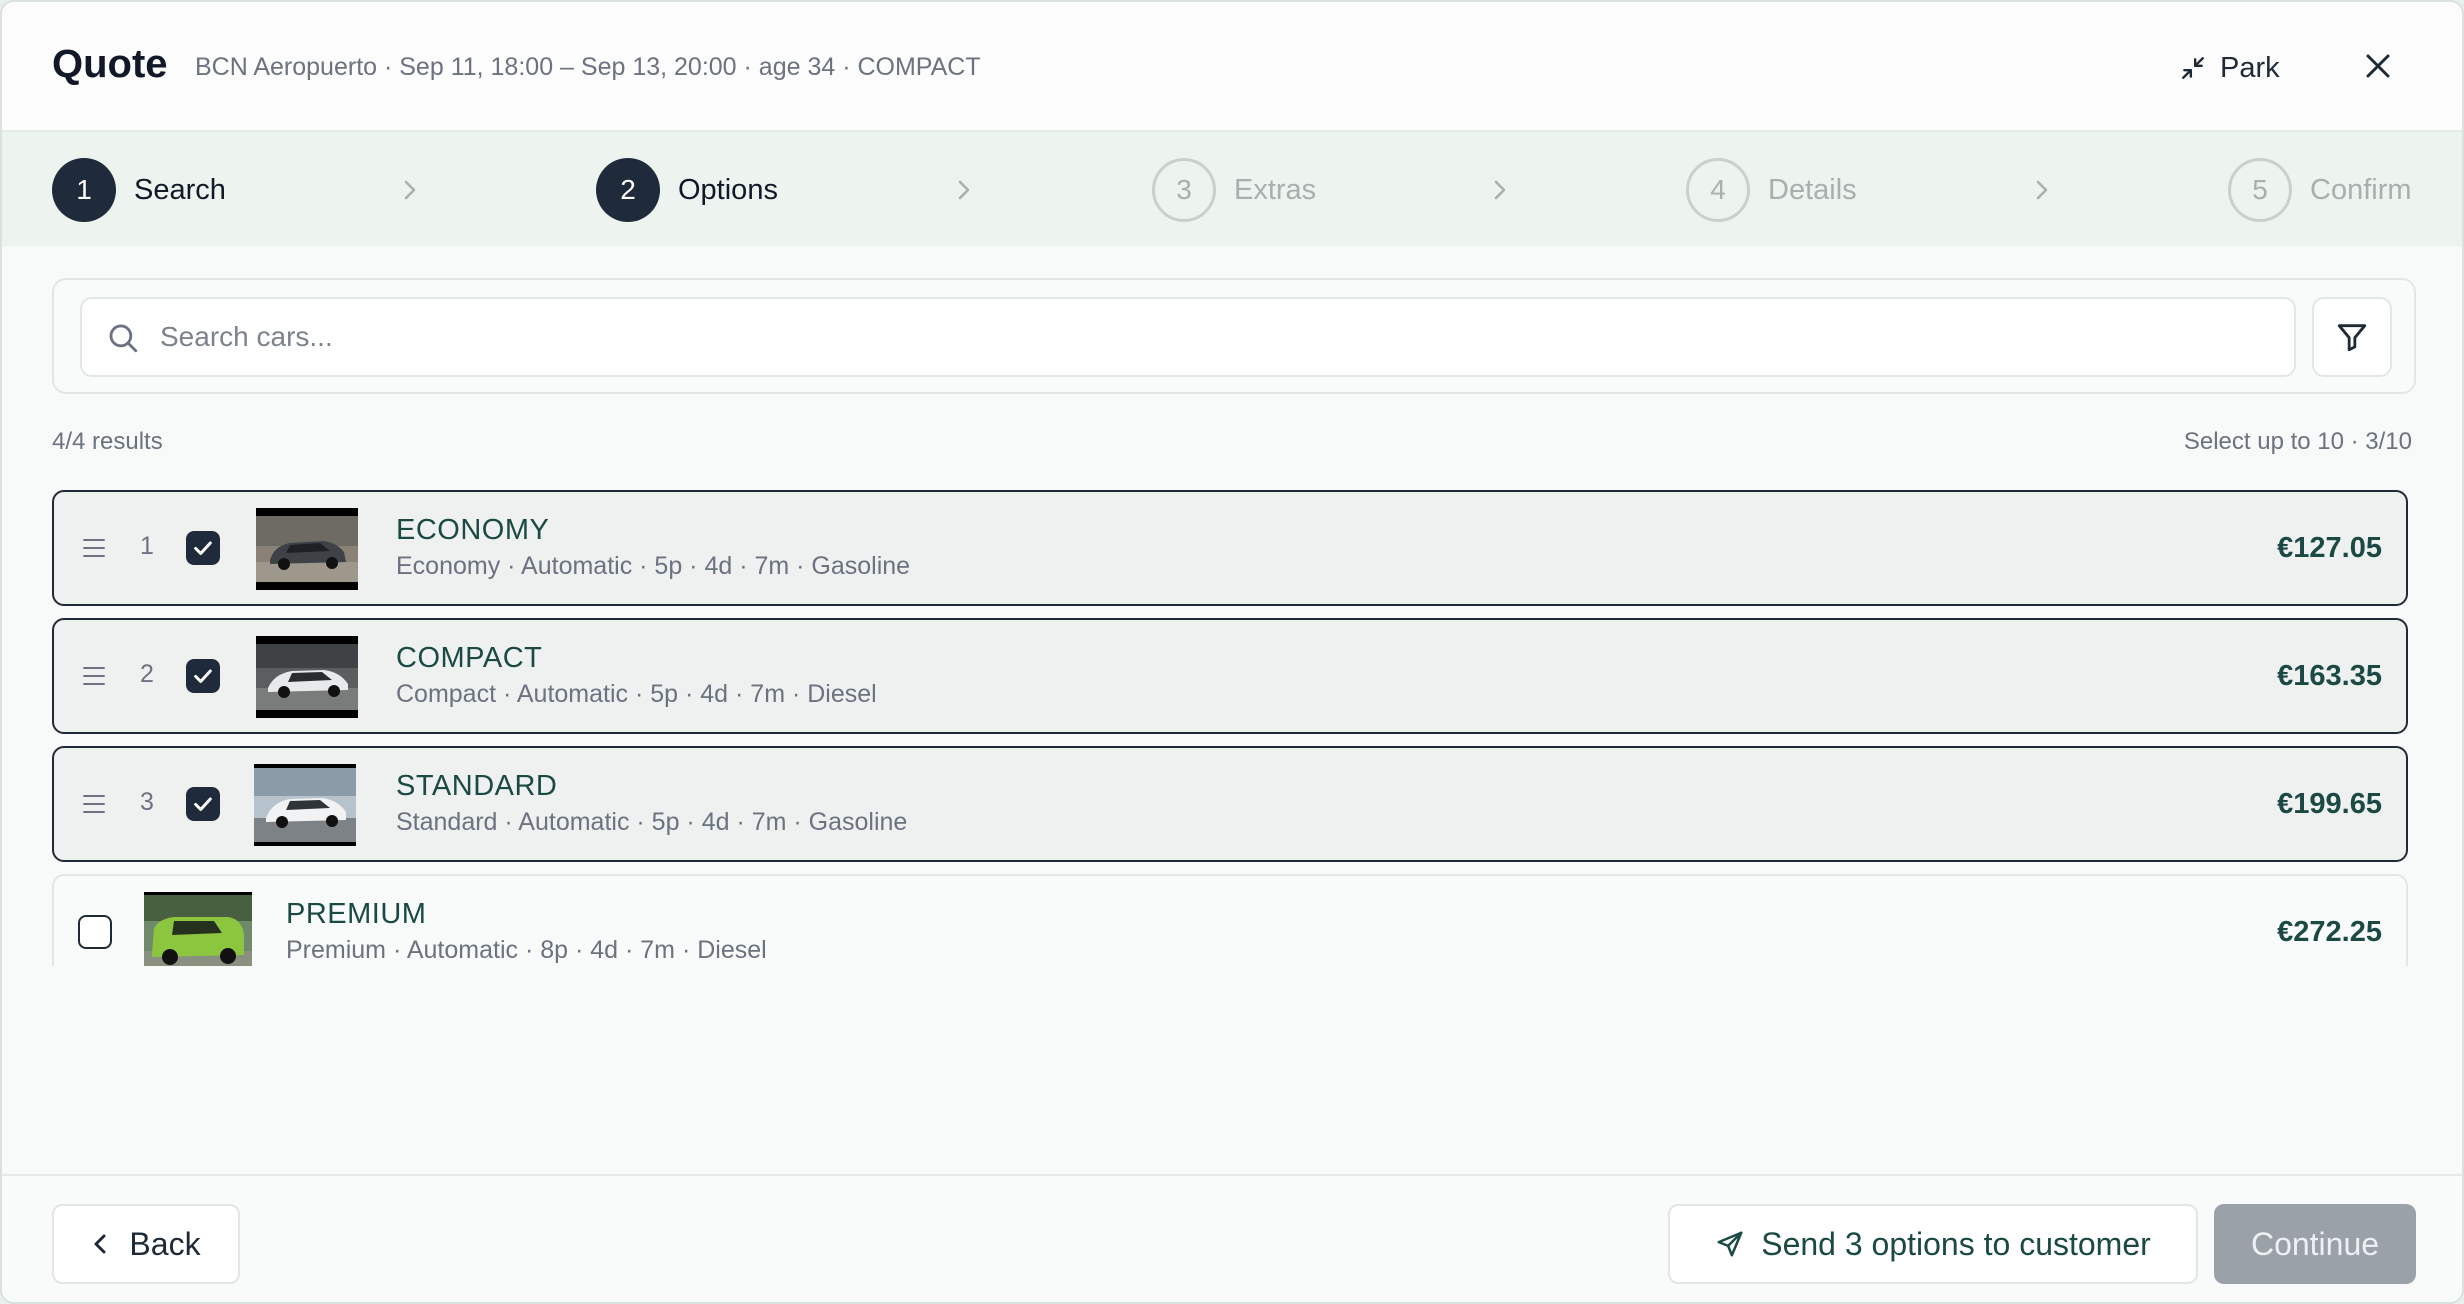 The height and width of the screenshot is (1304, 2464). Describe the element at coordinates (147, 546) in the screenshot. I see `rank-number: 1` at that location.